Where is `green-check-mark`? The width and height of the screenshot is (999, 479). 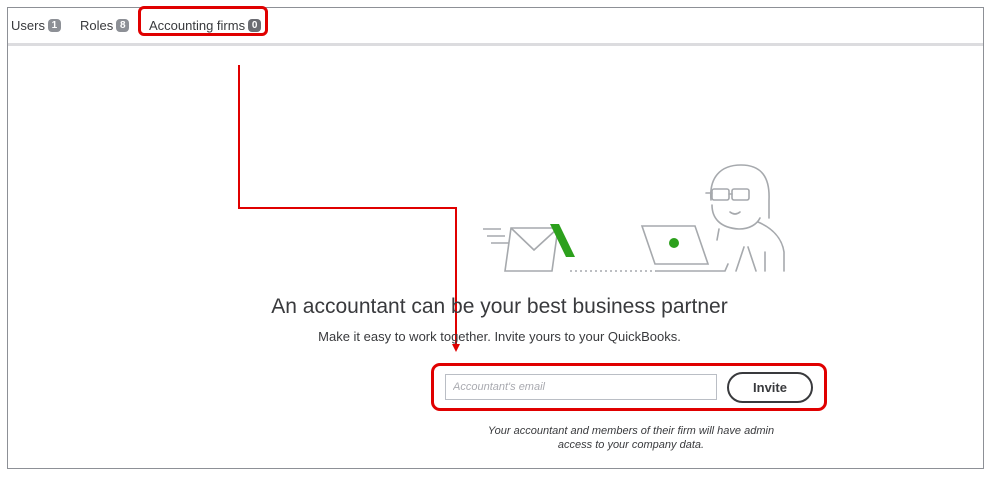 green-check-mark is located at coordinates (562, 240).